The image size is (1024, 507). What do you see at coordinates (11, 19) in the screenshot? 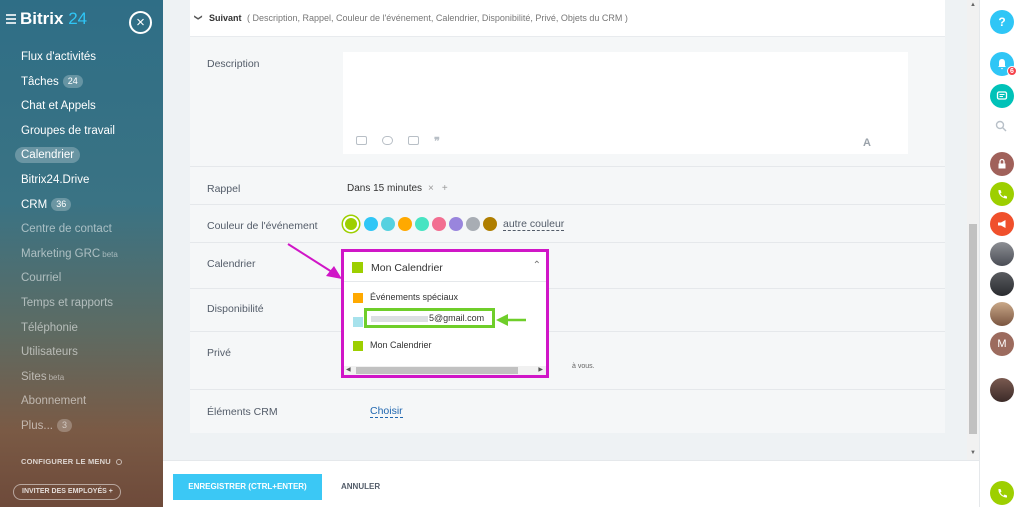
I see `menu-icon` at bounding box center [11, 19].